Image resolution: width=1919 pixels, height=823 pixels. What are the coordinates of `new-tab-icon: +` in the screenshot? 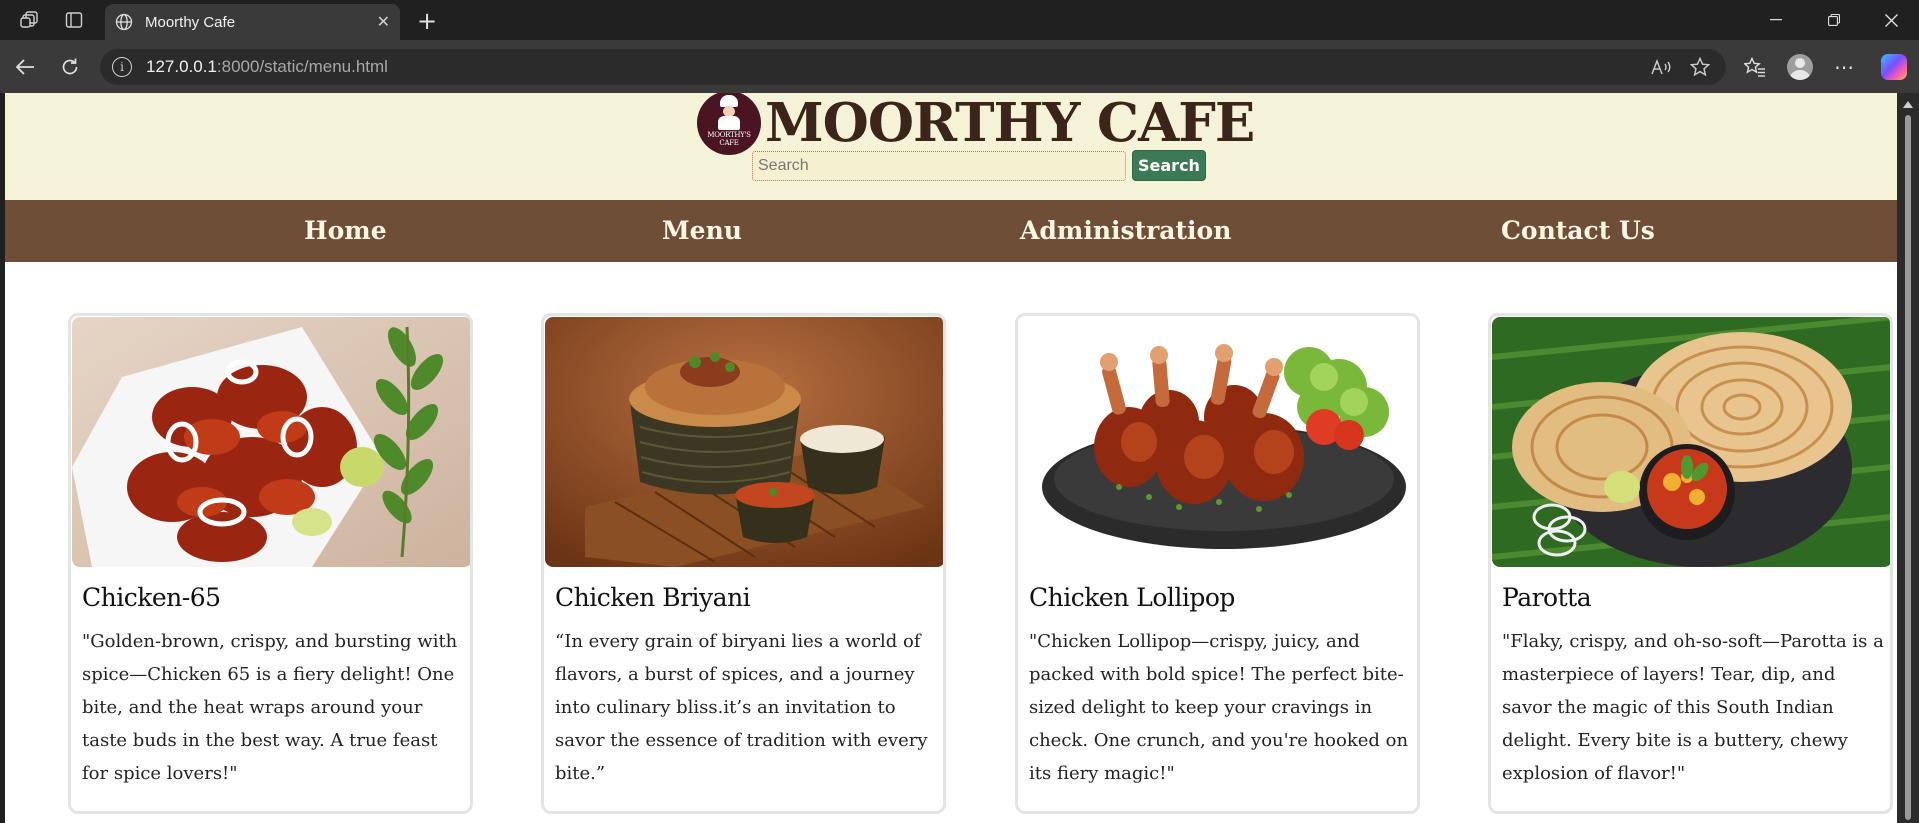 It's located at (427, 21).